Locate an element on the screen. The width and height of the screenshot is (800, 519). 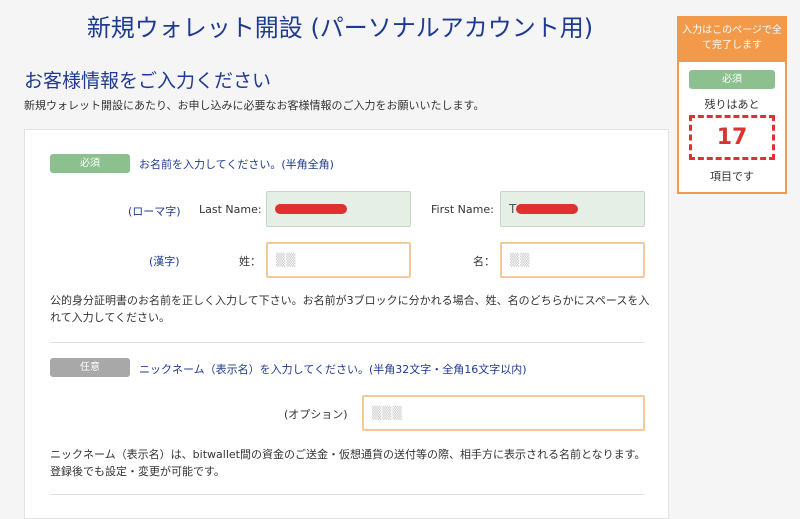
first-name-input: T is located at coordinates (572, 209).